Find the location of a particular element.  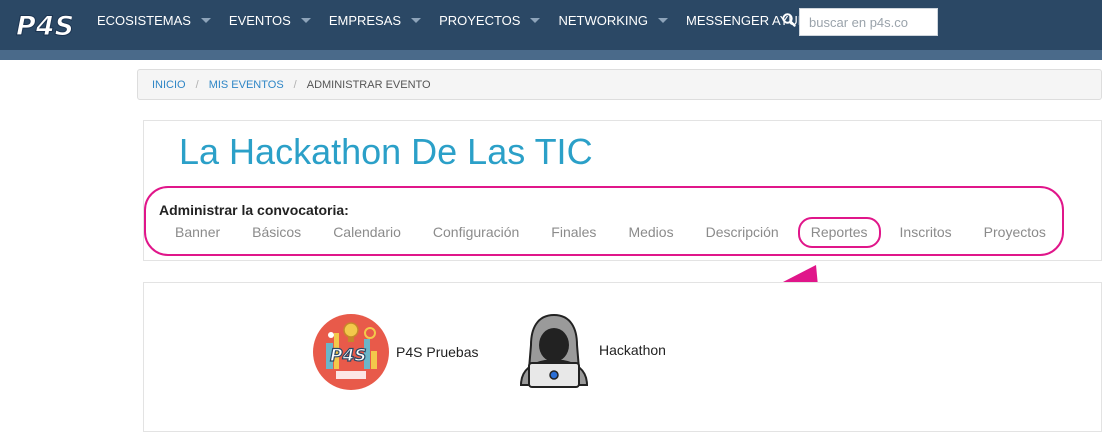

nav-label: PROYECTOS is located at coordinates (480, 20).